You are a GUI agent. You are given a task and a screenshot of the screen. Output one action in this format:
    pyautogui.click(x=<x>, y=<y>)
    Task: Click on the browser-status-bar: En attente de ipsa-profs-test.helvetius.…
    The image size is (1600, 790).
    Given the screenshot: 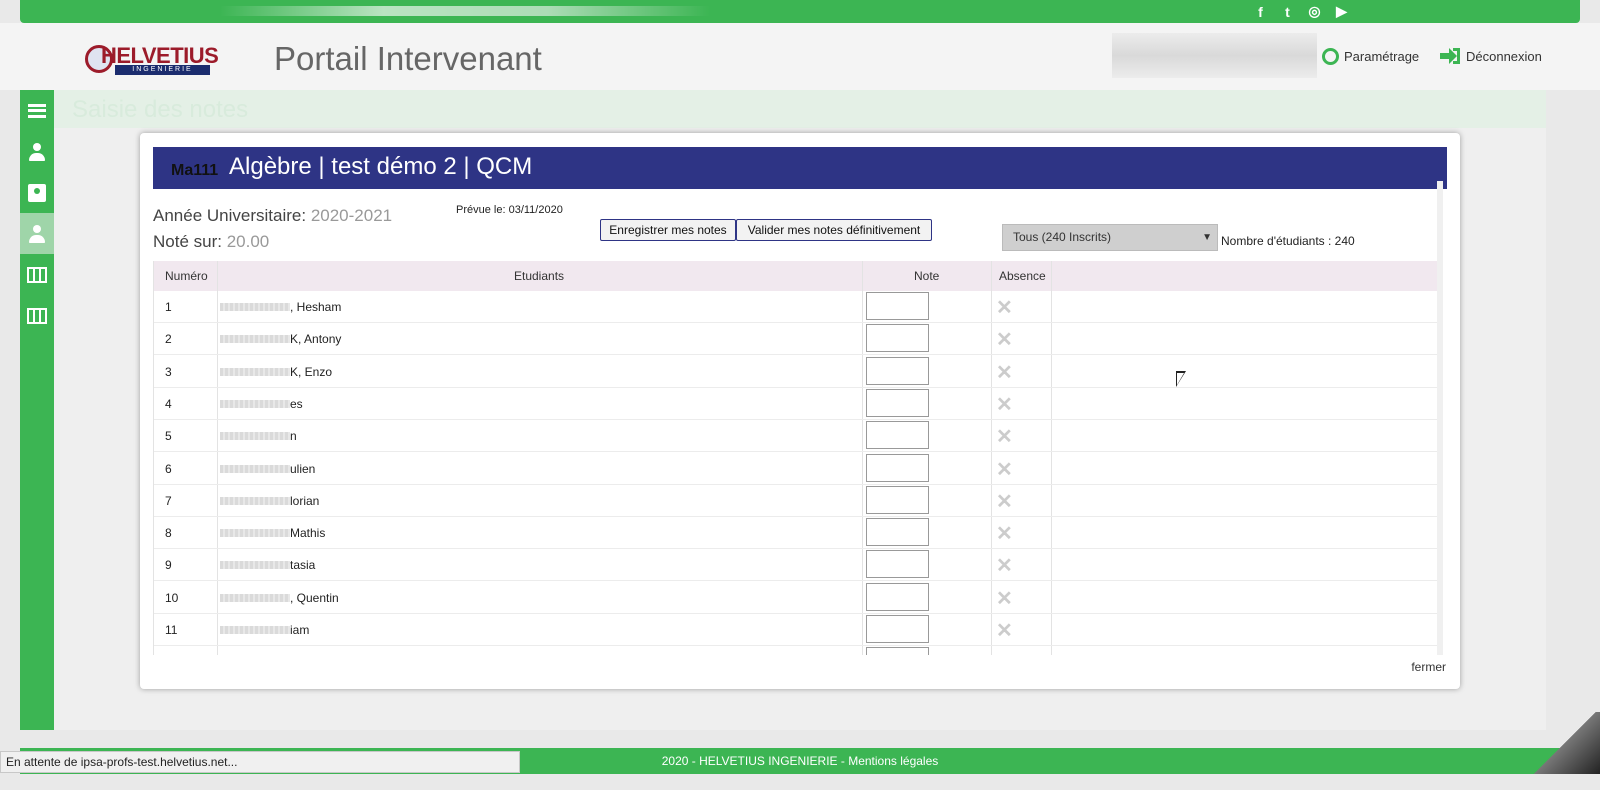 What is the action you would take?
    pyautogui.click(x=260, y=762)
    